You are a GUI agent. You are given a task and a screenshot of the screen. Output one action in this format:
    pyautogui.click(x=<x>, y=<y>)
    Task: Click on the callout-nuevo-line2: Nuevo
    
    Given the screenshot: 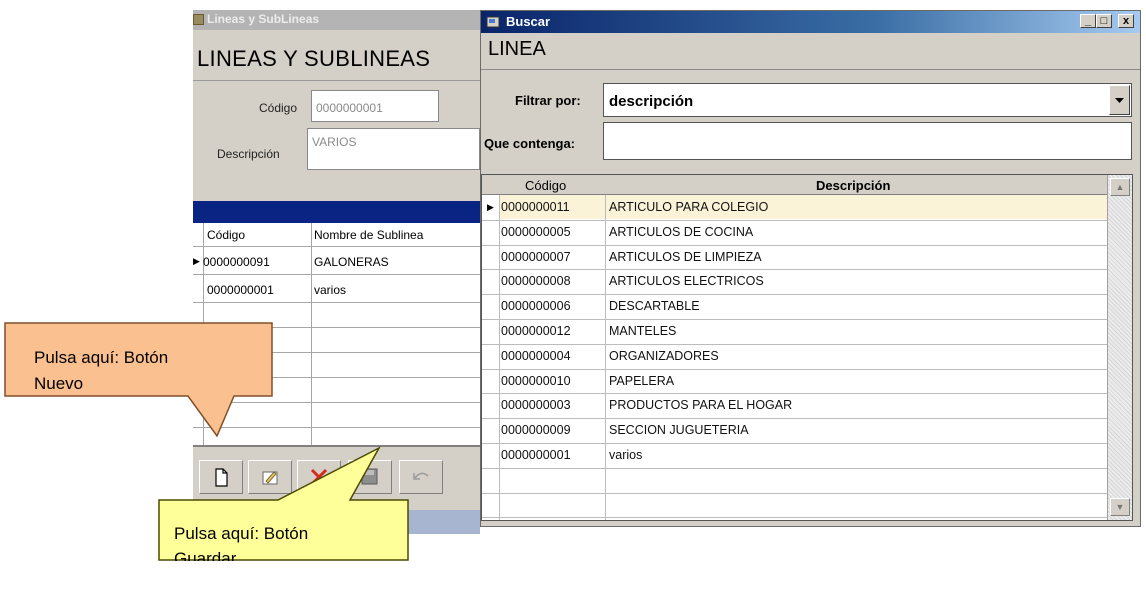 What is the action you would take?
    pyautogui.click(x=59, y=383)
    